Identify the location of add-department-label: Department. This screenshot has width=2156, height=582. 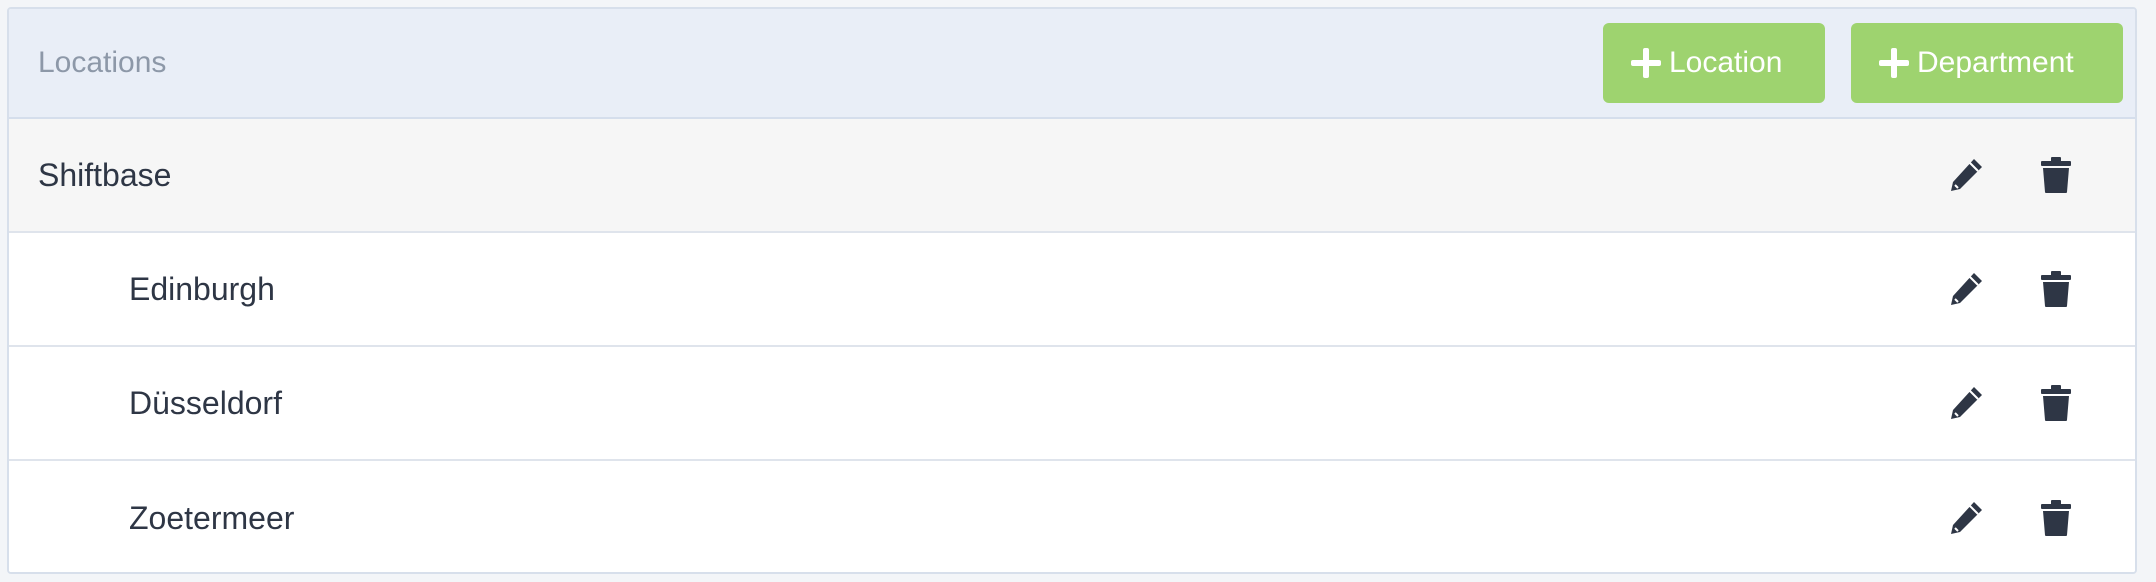
(1995, 62).